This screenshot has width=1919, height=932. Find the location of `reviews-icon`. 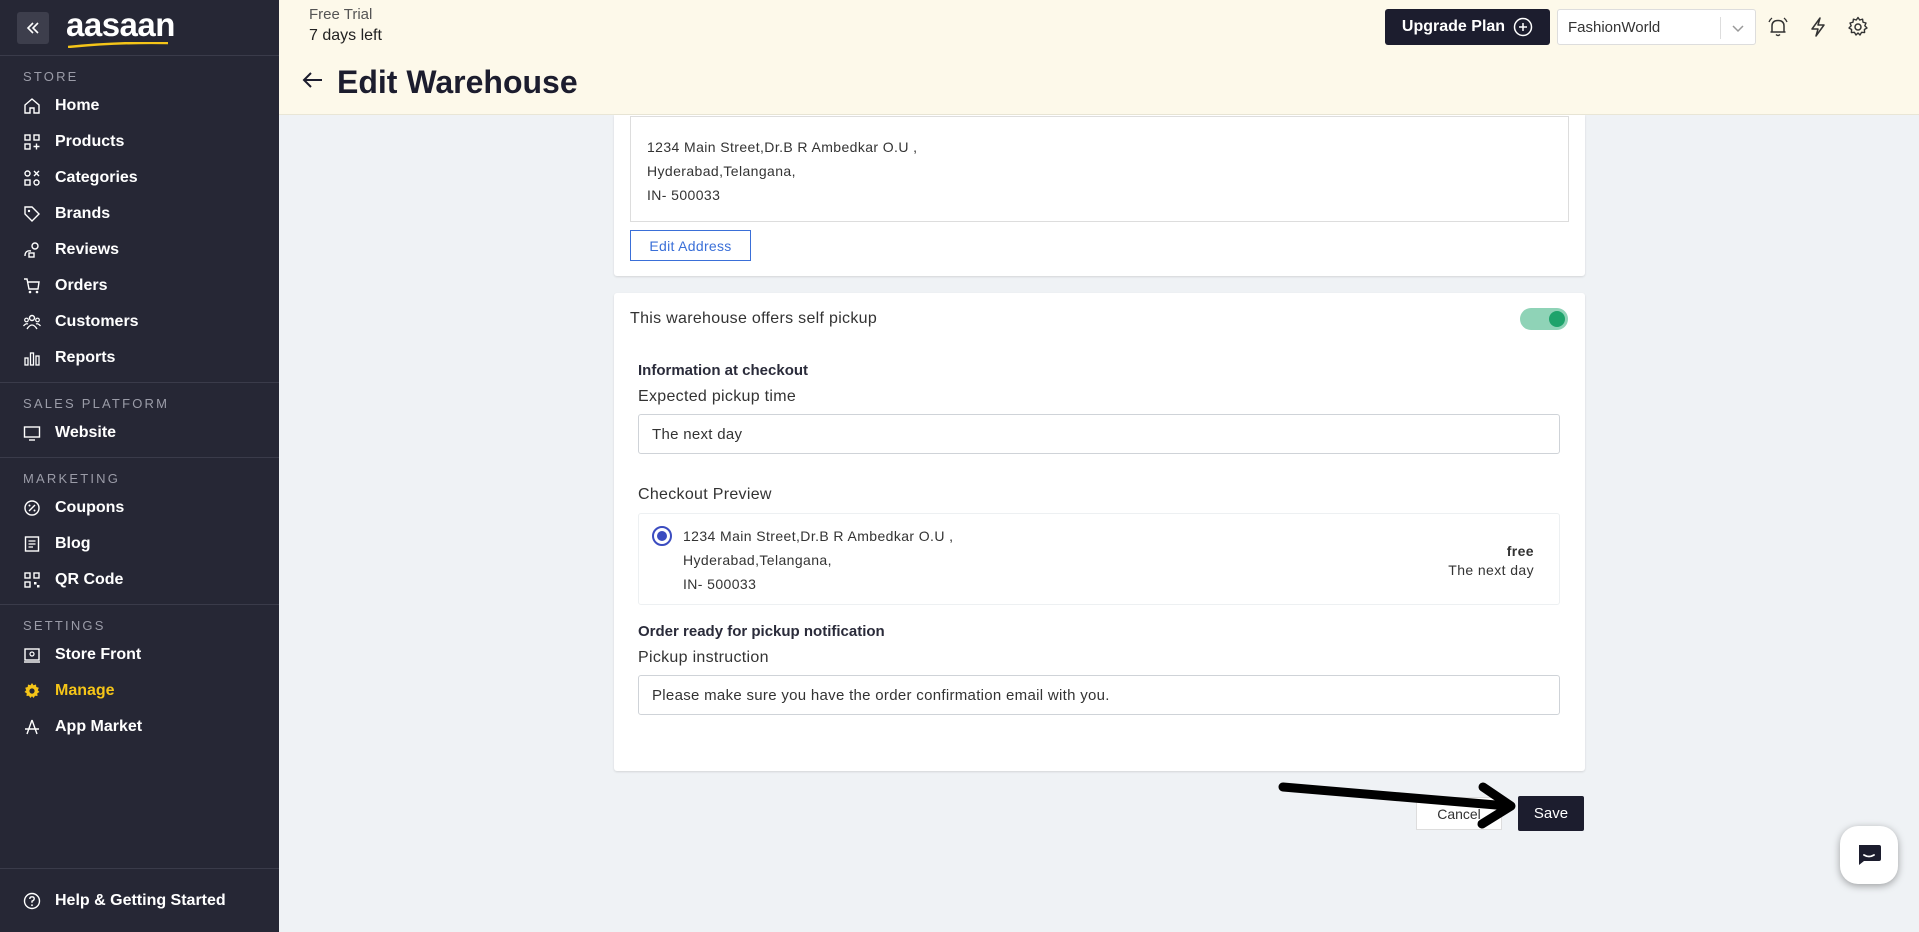

reviews-icon is located at coordinates (32, 250).